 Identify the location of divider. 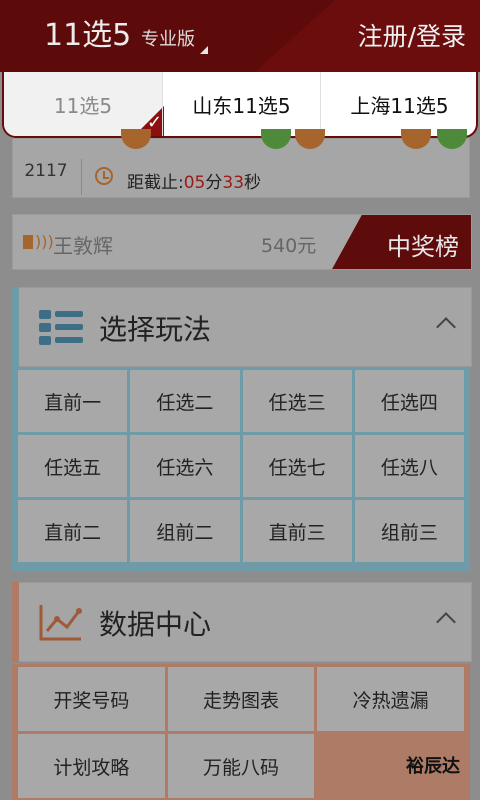
(81, 177).